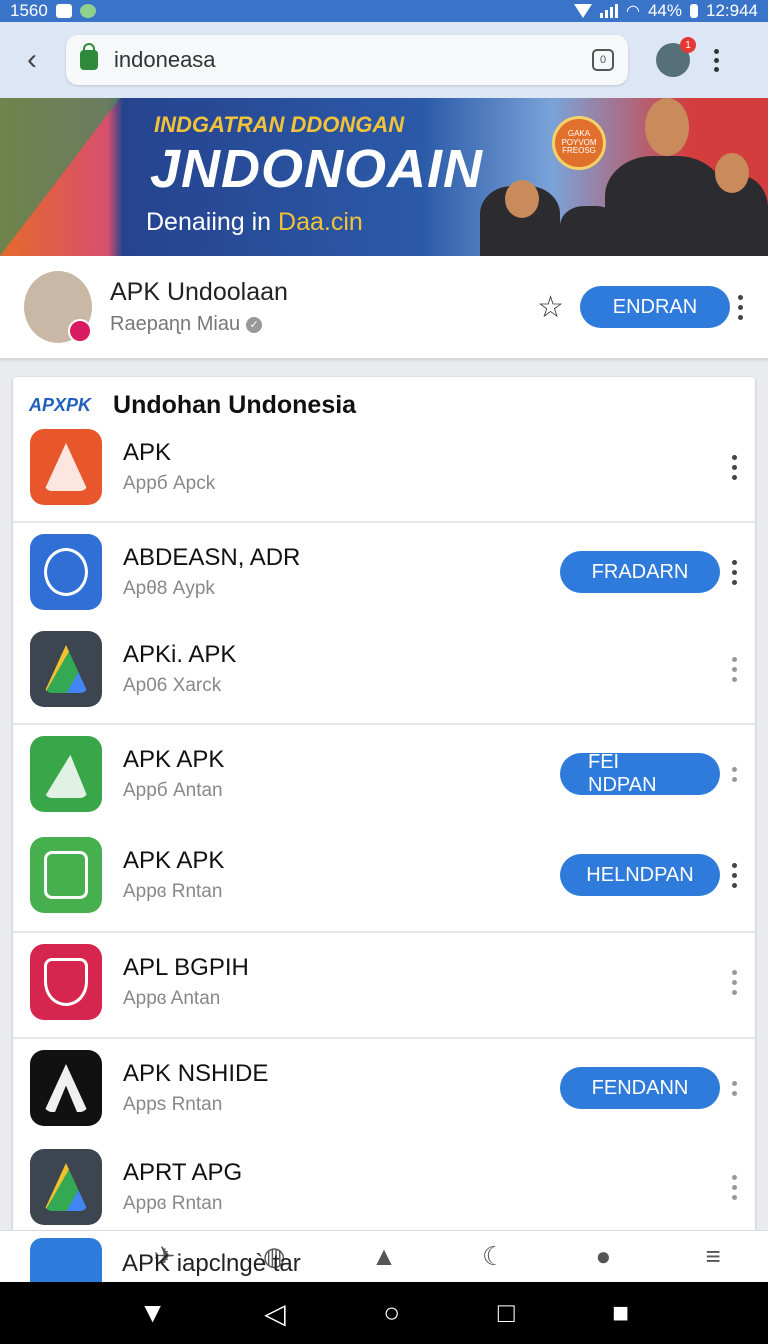 The width and height of the screenshot is (768, 1344). Describe the element at coordinates (579, 143) in the screenshot. I see `banner-seal: GAKA POYVOM FREOSG` at that location.